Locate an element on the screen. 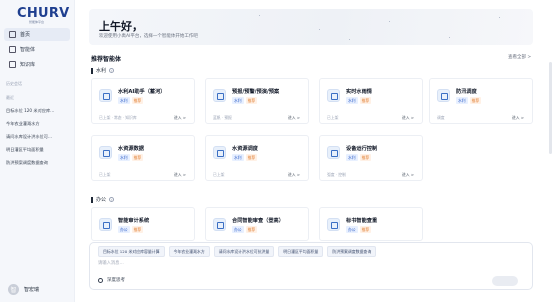 The height and width of the screenshot is (302, 553). suggestion-chip: 请问水库设计洪水位可抗洪量 is located at coordinates (244, 251).